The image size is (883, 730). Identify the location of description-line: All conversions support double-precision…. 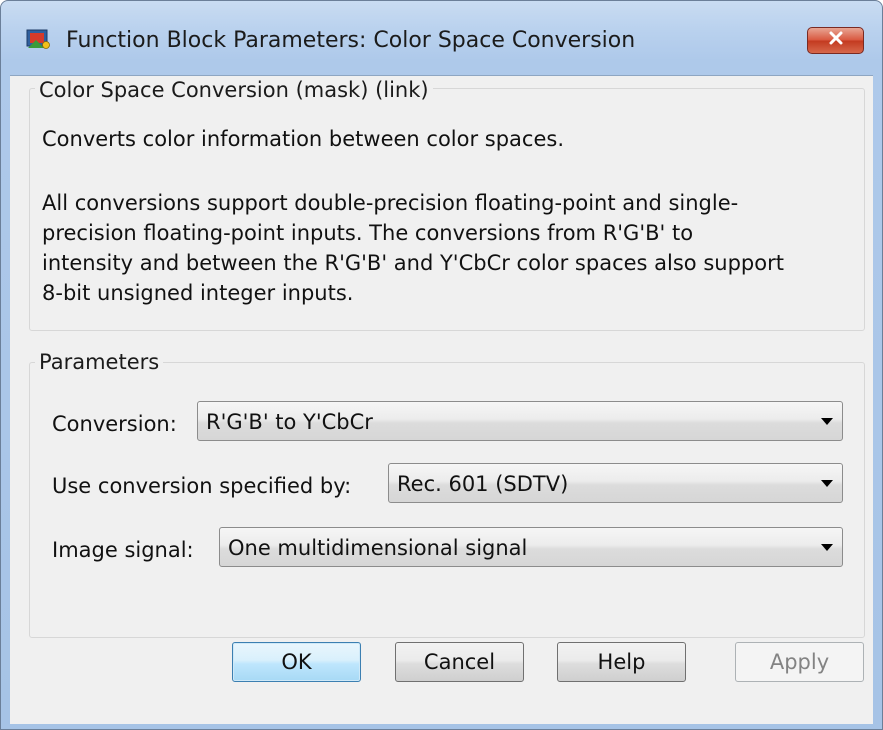
(390, 203).